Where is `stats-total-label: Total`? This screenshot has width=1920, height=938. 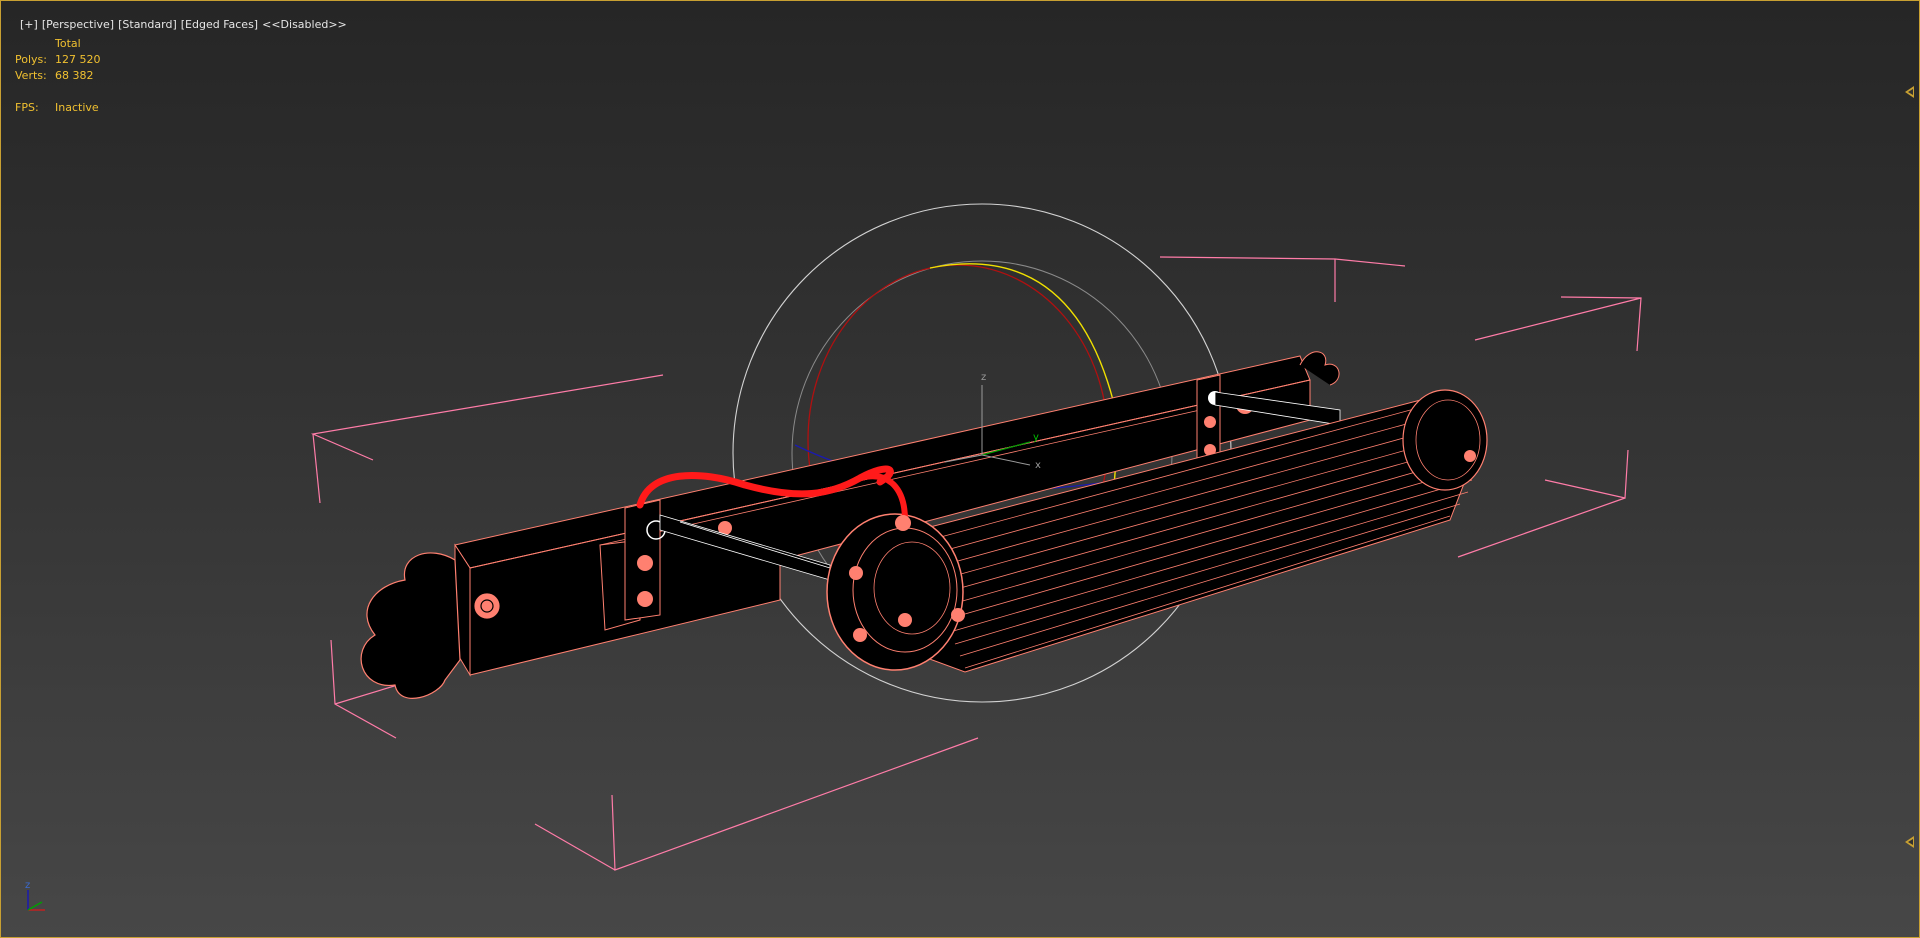
stats-total-label: Total is located at coordinates (68, 43).